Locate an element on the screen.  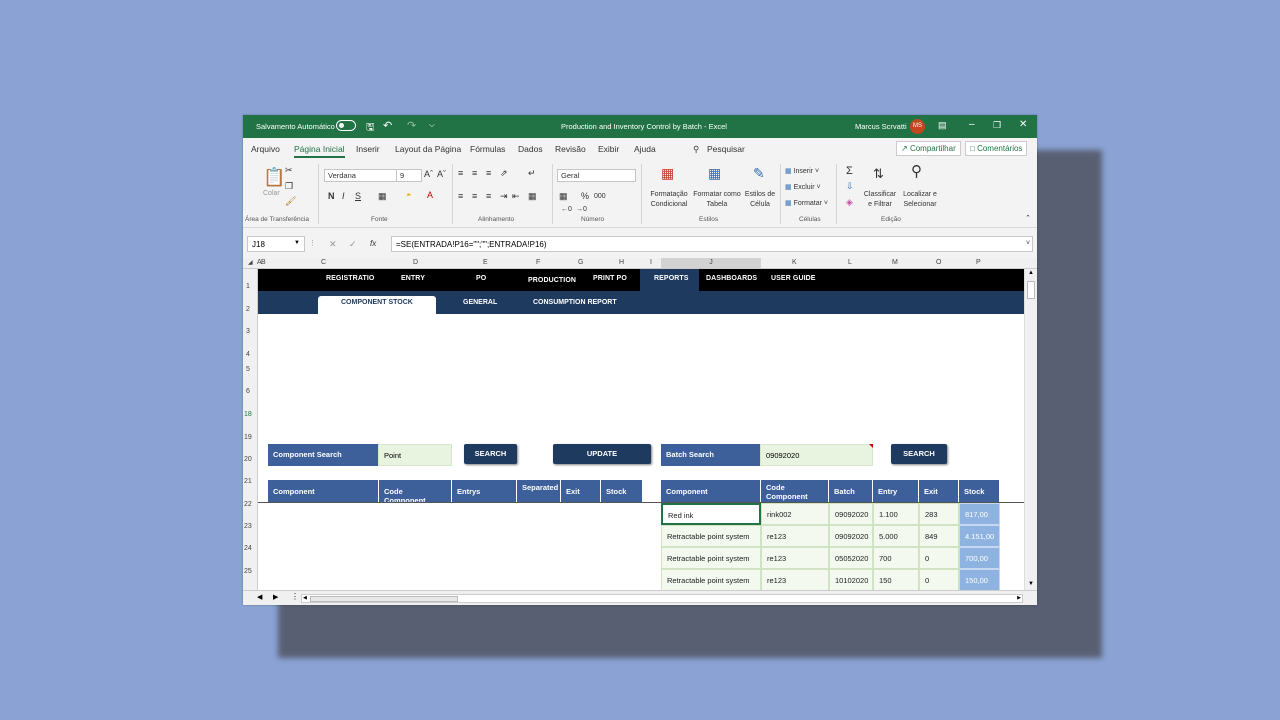
format-table-icon: ▦ is located at coordinates (714, 173).